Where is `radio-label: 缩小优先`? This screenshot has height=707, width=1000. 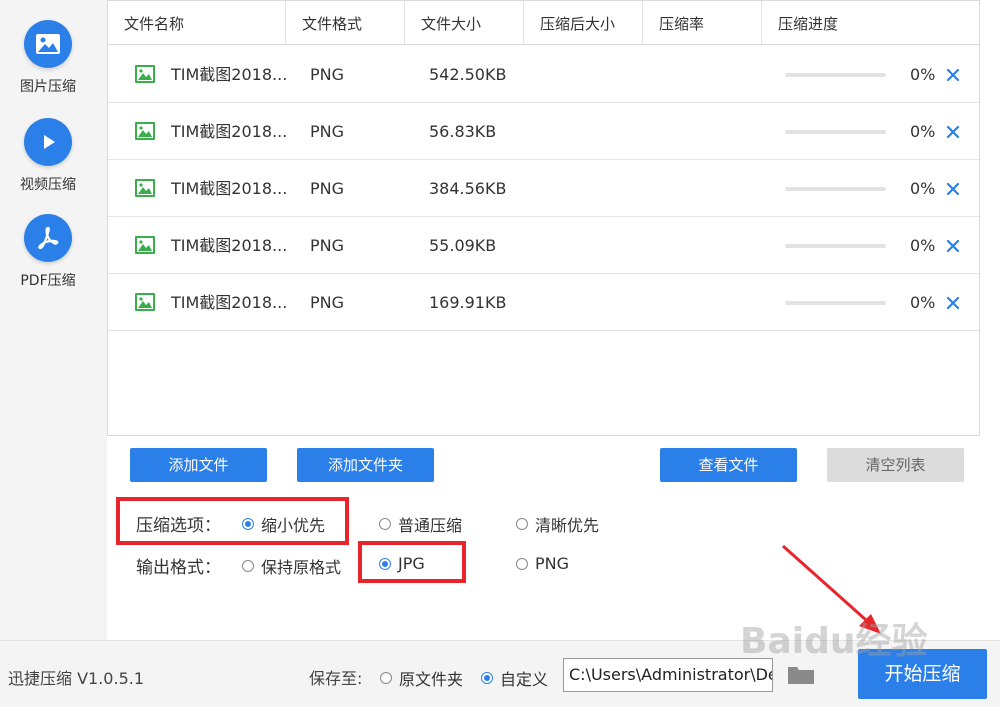 radio-label: 缩小优先 is located at coordinates (293, 525).